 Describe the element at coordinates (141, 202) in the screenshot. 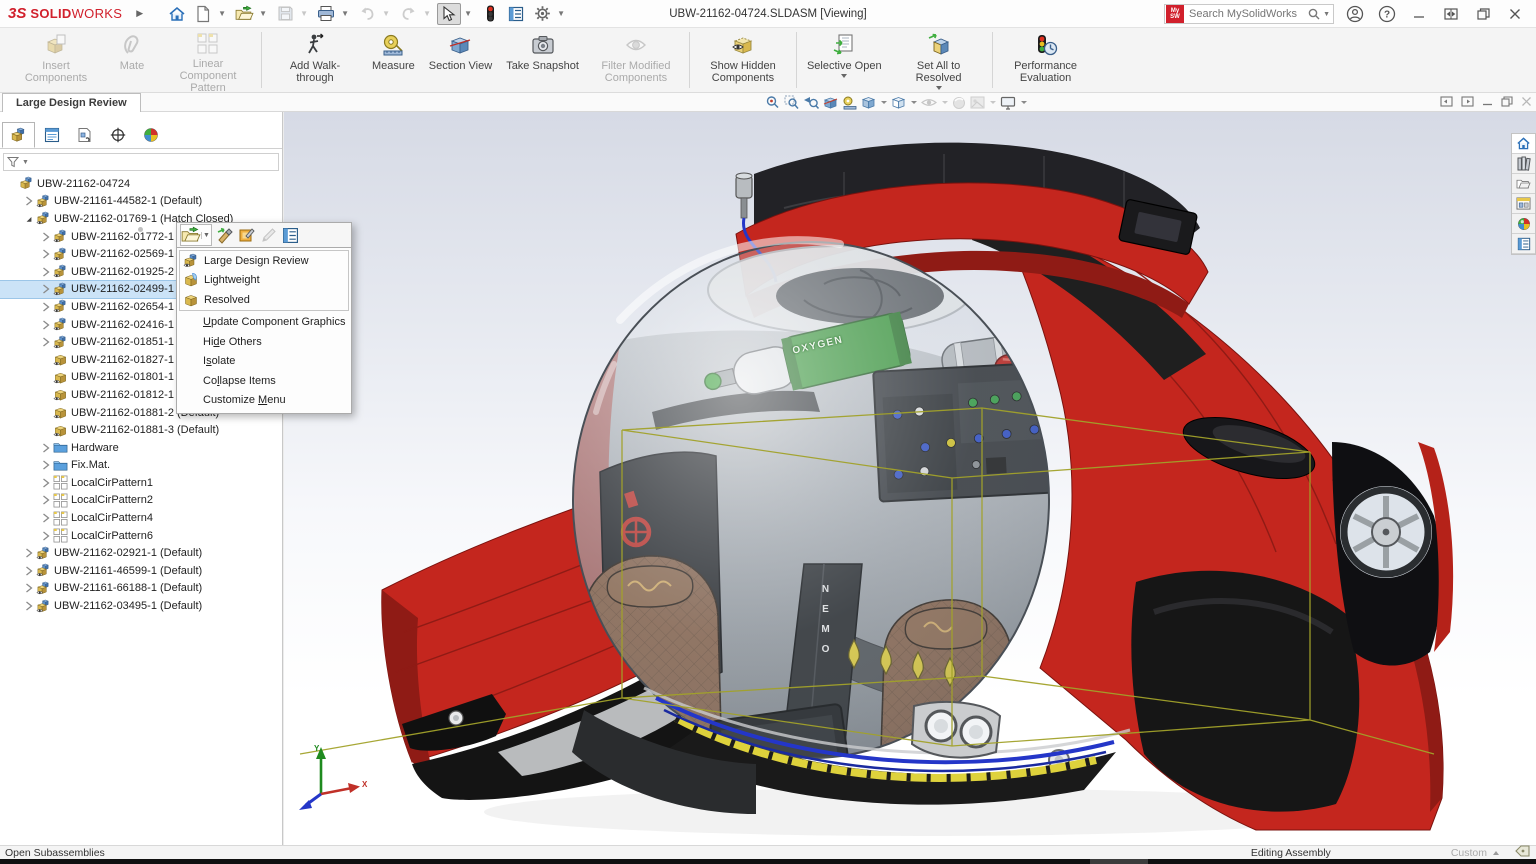

I see `tree-item: UBW-21161-44582-1 (Default)` at that location.